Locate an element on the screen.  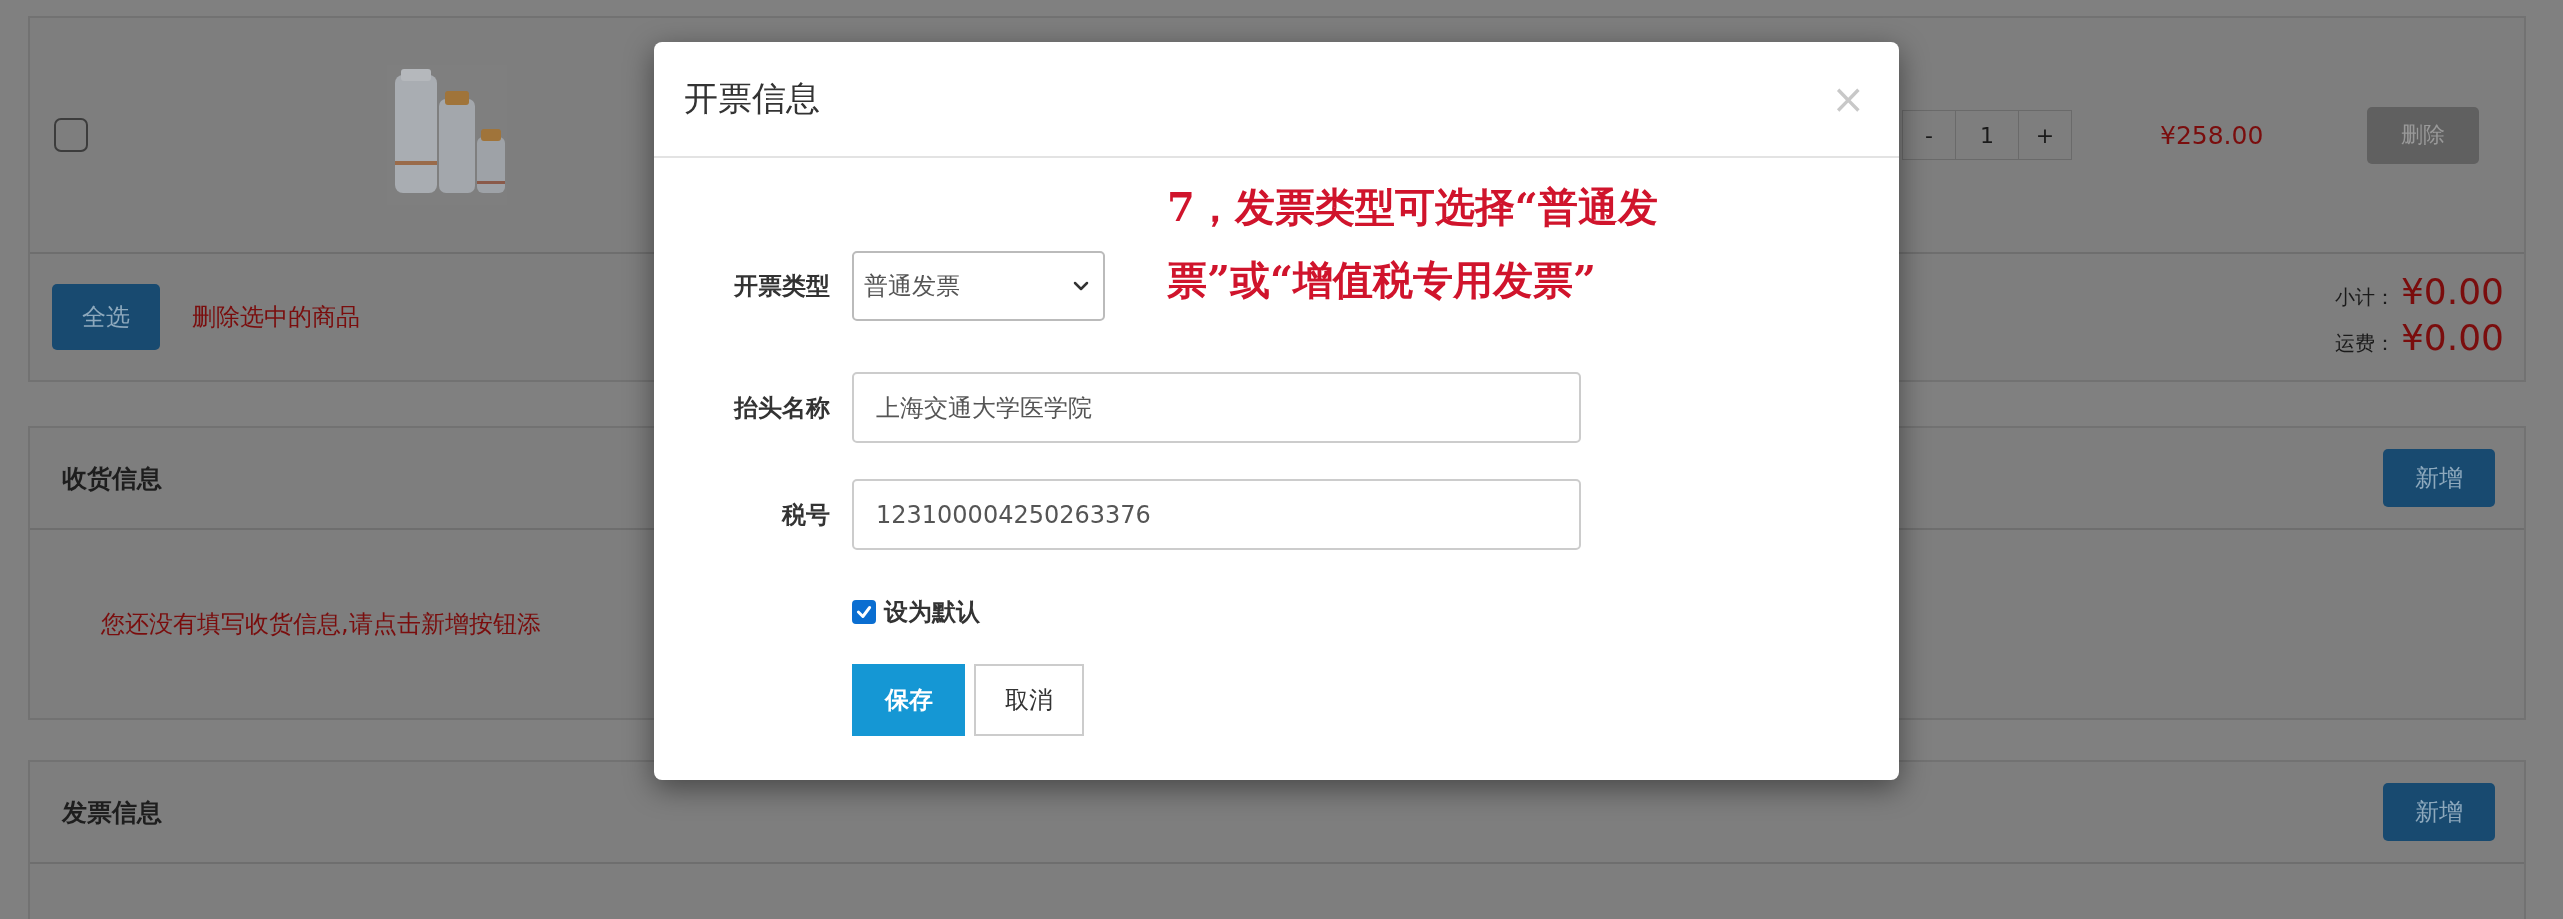
minus-button: - is located at coordinates (1929, 135).